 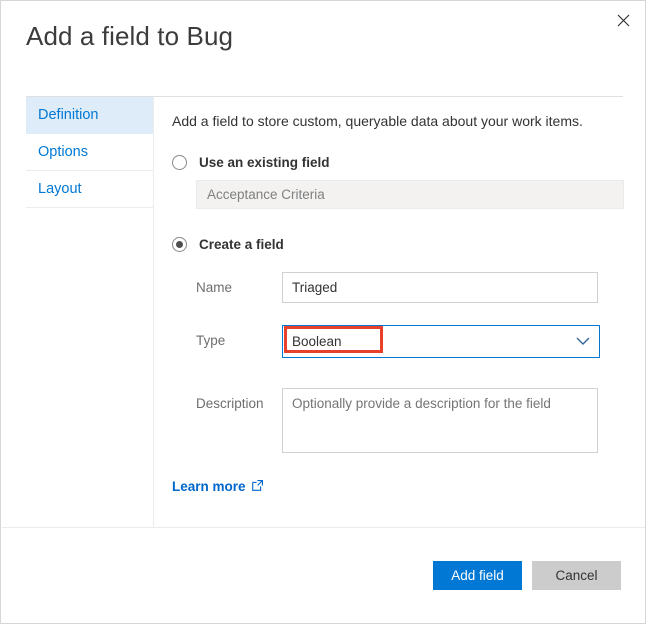 I want to click on type-dropdown: Boolean, so click(x=441, y=341).